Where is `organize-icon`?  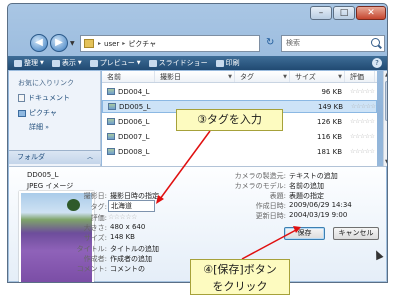
organize-icon is located at coordinates (18, 63).